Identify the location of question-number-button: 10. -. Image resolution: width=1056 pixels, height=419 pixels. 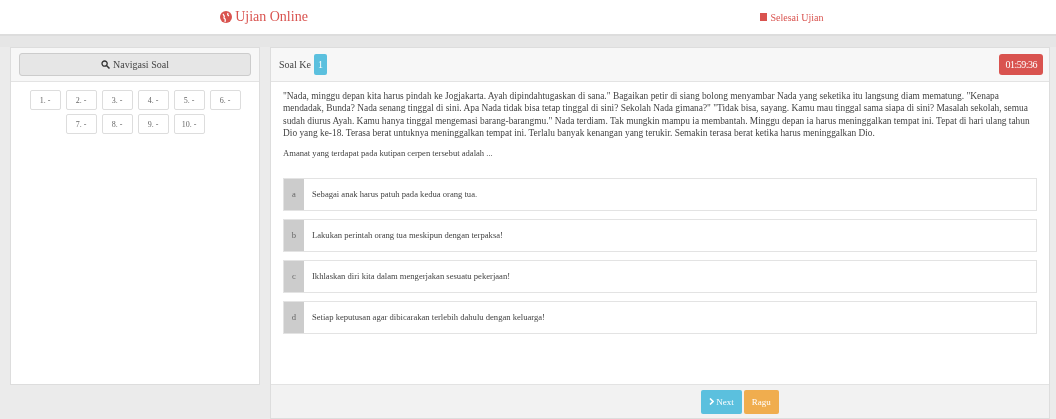
(189, 124).